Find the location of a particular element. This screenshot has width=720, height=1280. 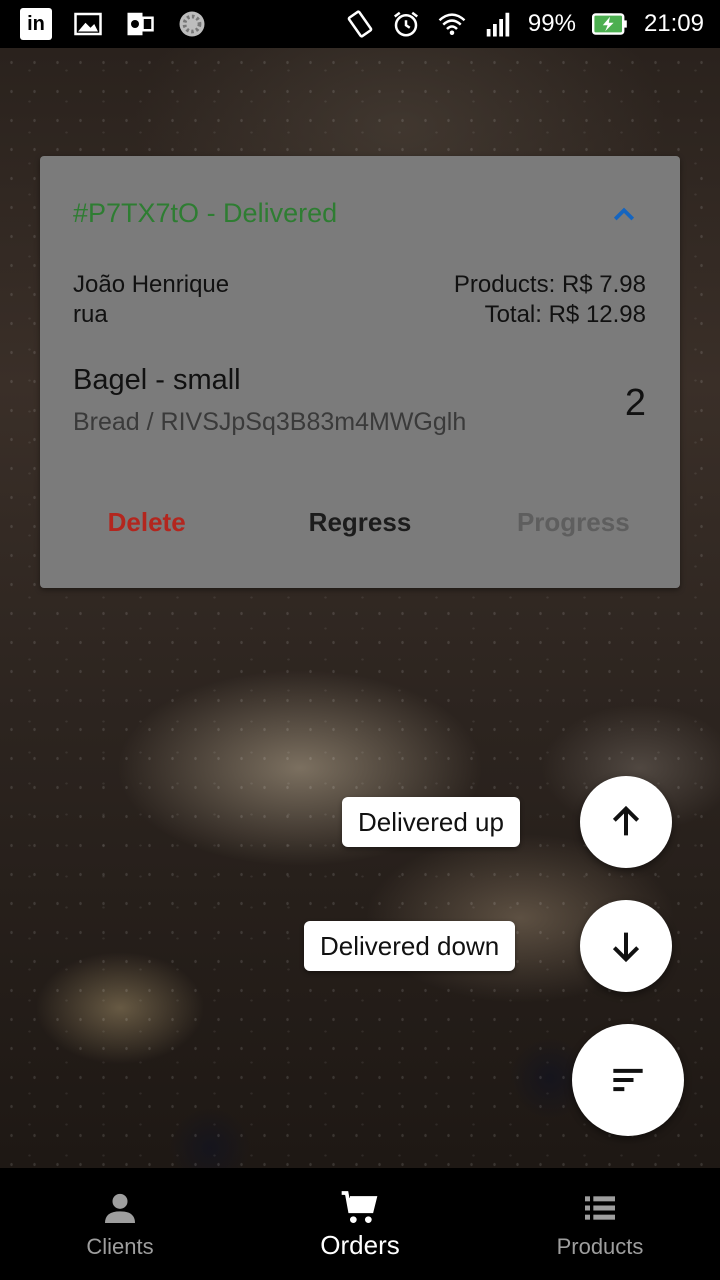

nav-label-products: Products is located at coordinates (600, 1246).